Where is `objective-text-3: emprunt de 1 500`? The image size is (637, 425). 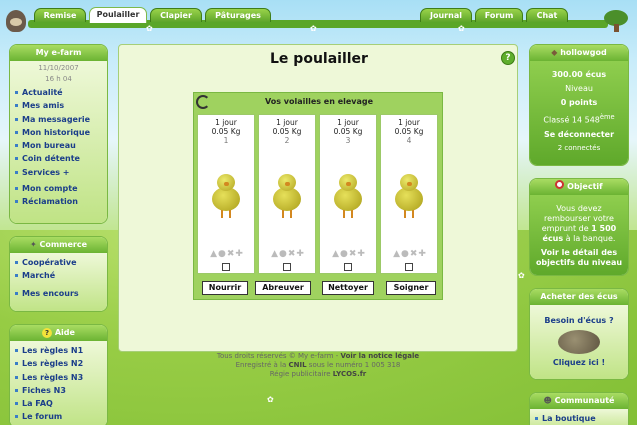 objective-text-3: emprunt de 1 500 is located at coordinates (579, 228).